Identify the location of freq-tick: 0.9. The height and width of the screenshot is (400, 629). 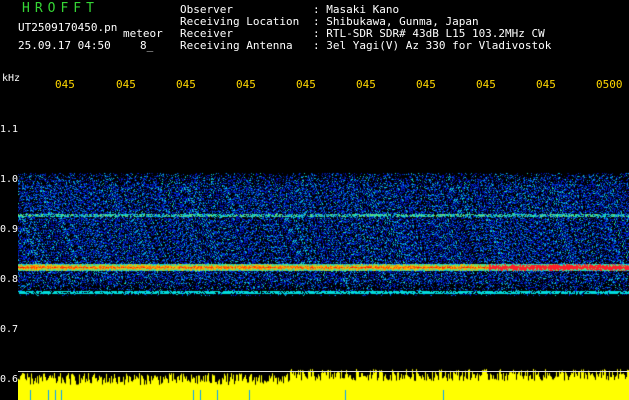
(9, 229).